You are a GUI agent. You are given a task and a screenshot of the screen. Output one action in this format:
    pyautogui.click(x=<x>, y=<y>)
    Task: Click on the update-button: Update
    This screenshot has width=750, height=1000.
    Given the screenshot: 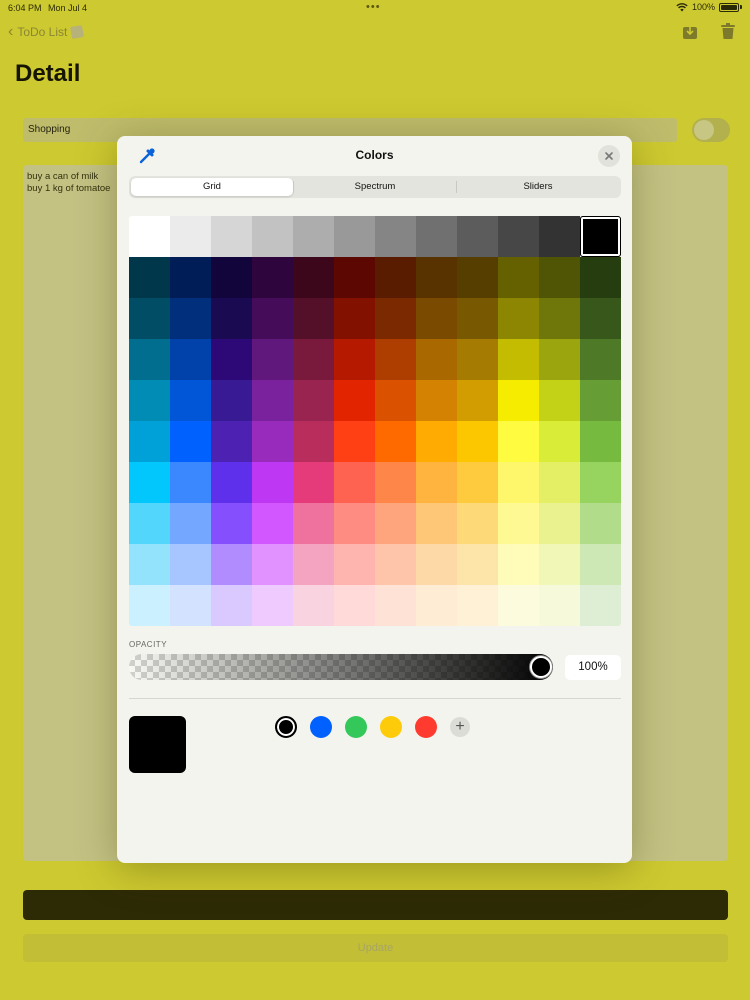 What is the action you would take?
    pyautogui.click(x=375, y=948)
    